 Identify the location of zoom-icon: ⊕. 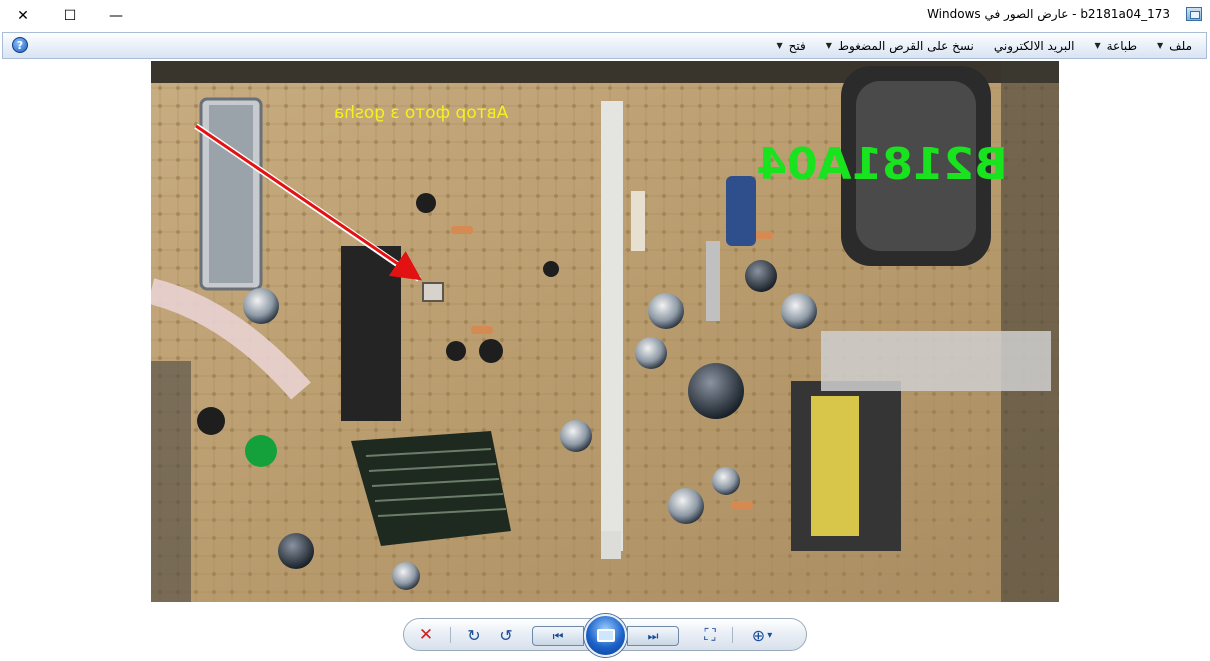
(758, 635).